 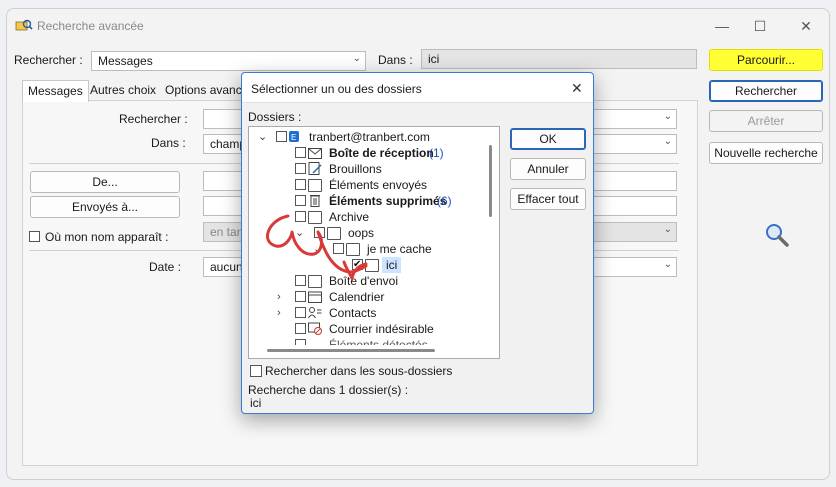 What do you see at coordinates (228, 61) in the screenshot?
I see `rechercher-select: Messages ⌄` at bounding box center [228, 61].